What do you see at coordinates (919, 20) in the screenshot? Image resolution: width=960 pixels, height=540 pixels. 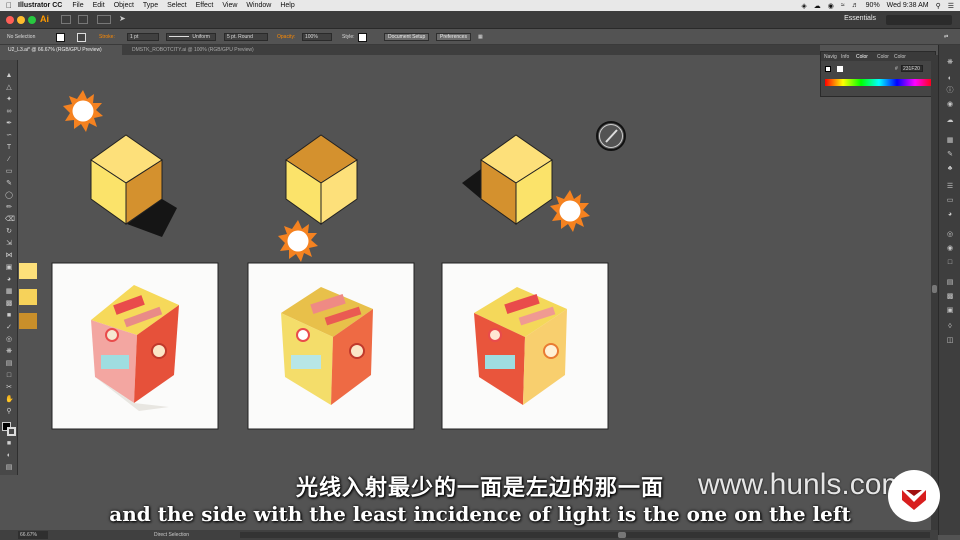 I see `stock-search-input` at bounding box center [919, 20].